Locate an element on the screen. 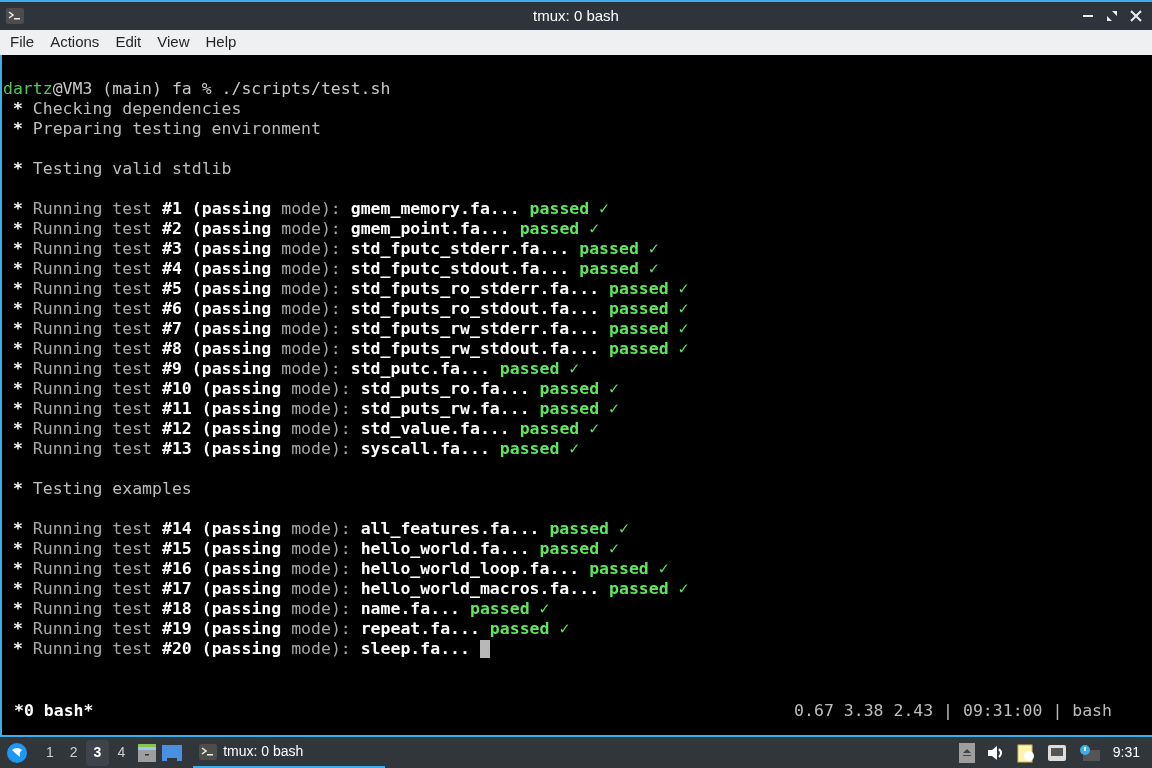 The height and width of the screenshot is (768, 1152). terminal-line: * Preparing testing environment is located at coordinates (166, 129).